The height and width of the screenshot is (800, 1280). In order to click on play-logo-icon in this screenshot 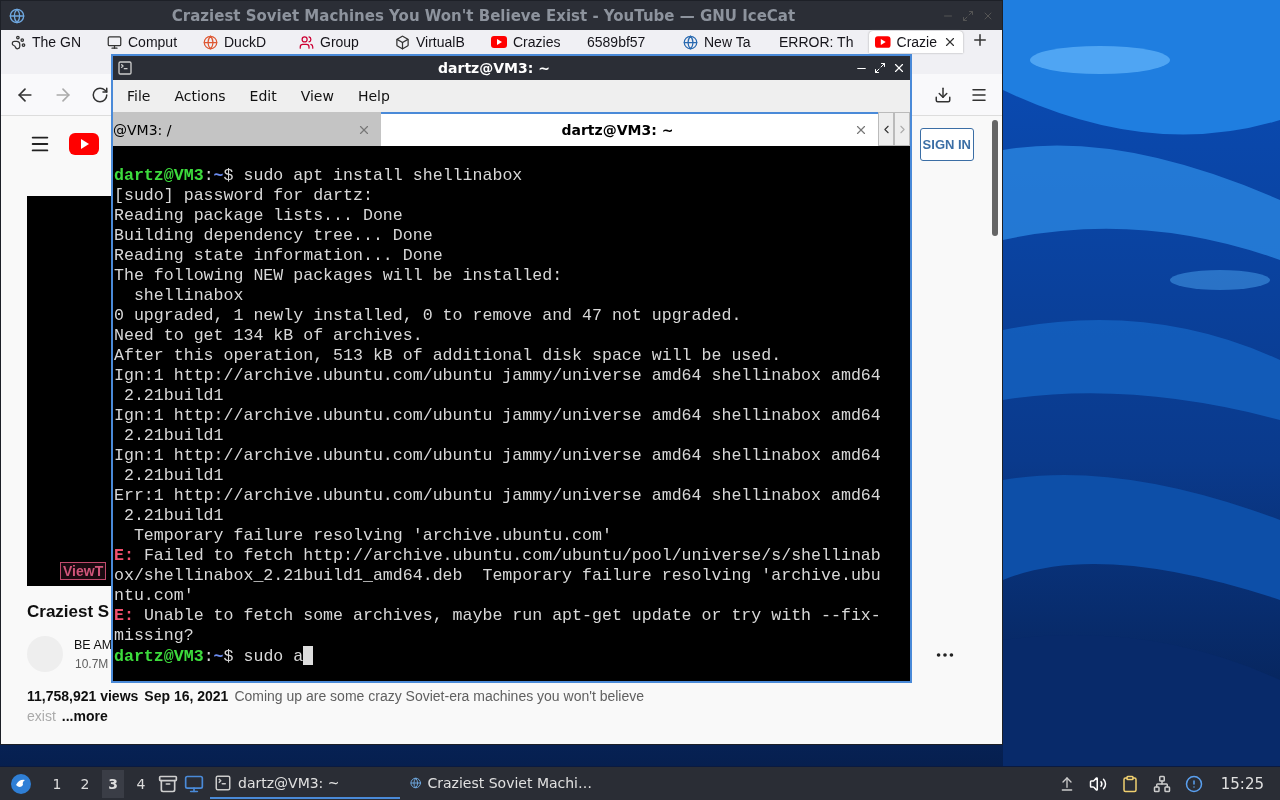, I will do `click(84, 144)`.